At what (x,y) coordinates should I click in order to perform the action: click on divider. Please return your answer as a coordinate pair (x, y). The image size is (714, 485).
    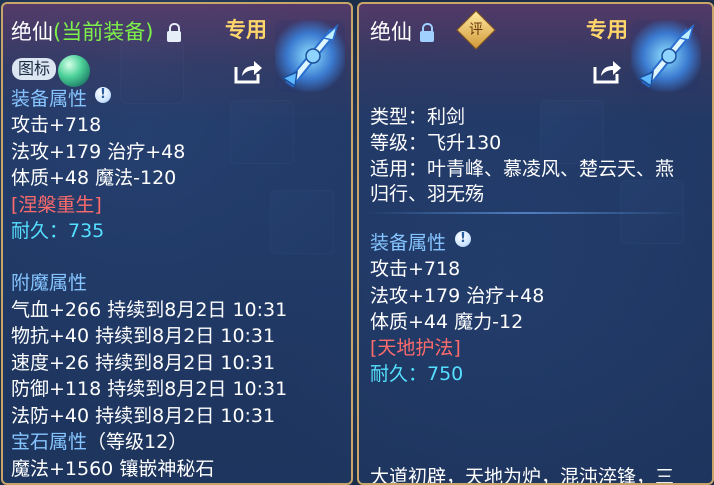
    Looking at the image, I should click on (527, 213).